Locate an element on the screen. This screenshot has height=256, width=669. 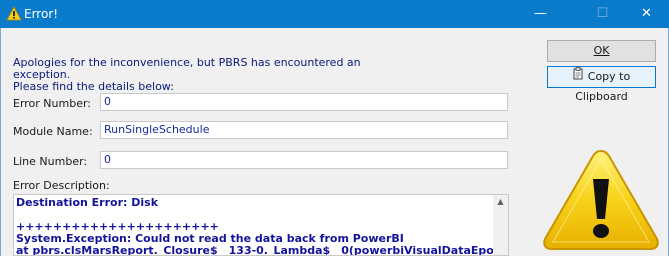
large-warning-icon is located at coordinates (601, 199).